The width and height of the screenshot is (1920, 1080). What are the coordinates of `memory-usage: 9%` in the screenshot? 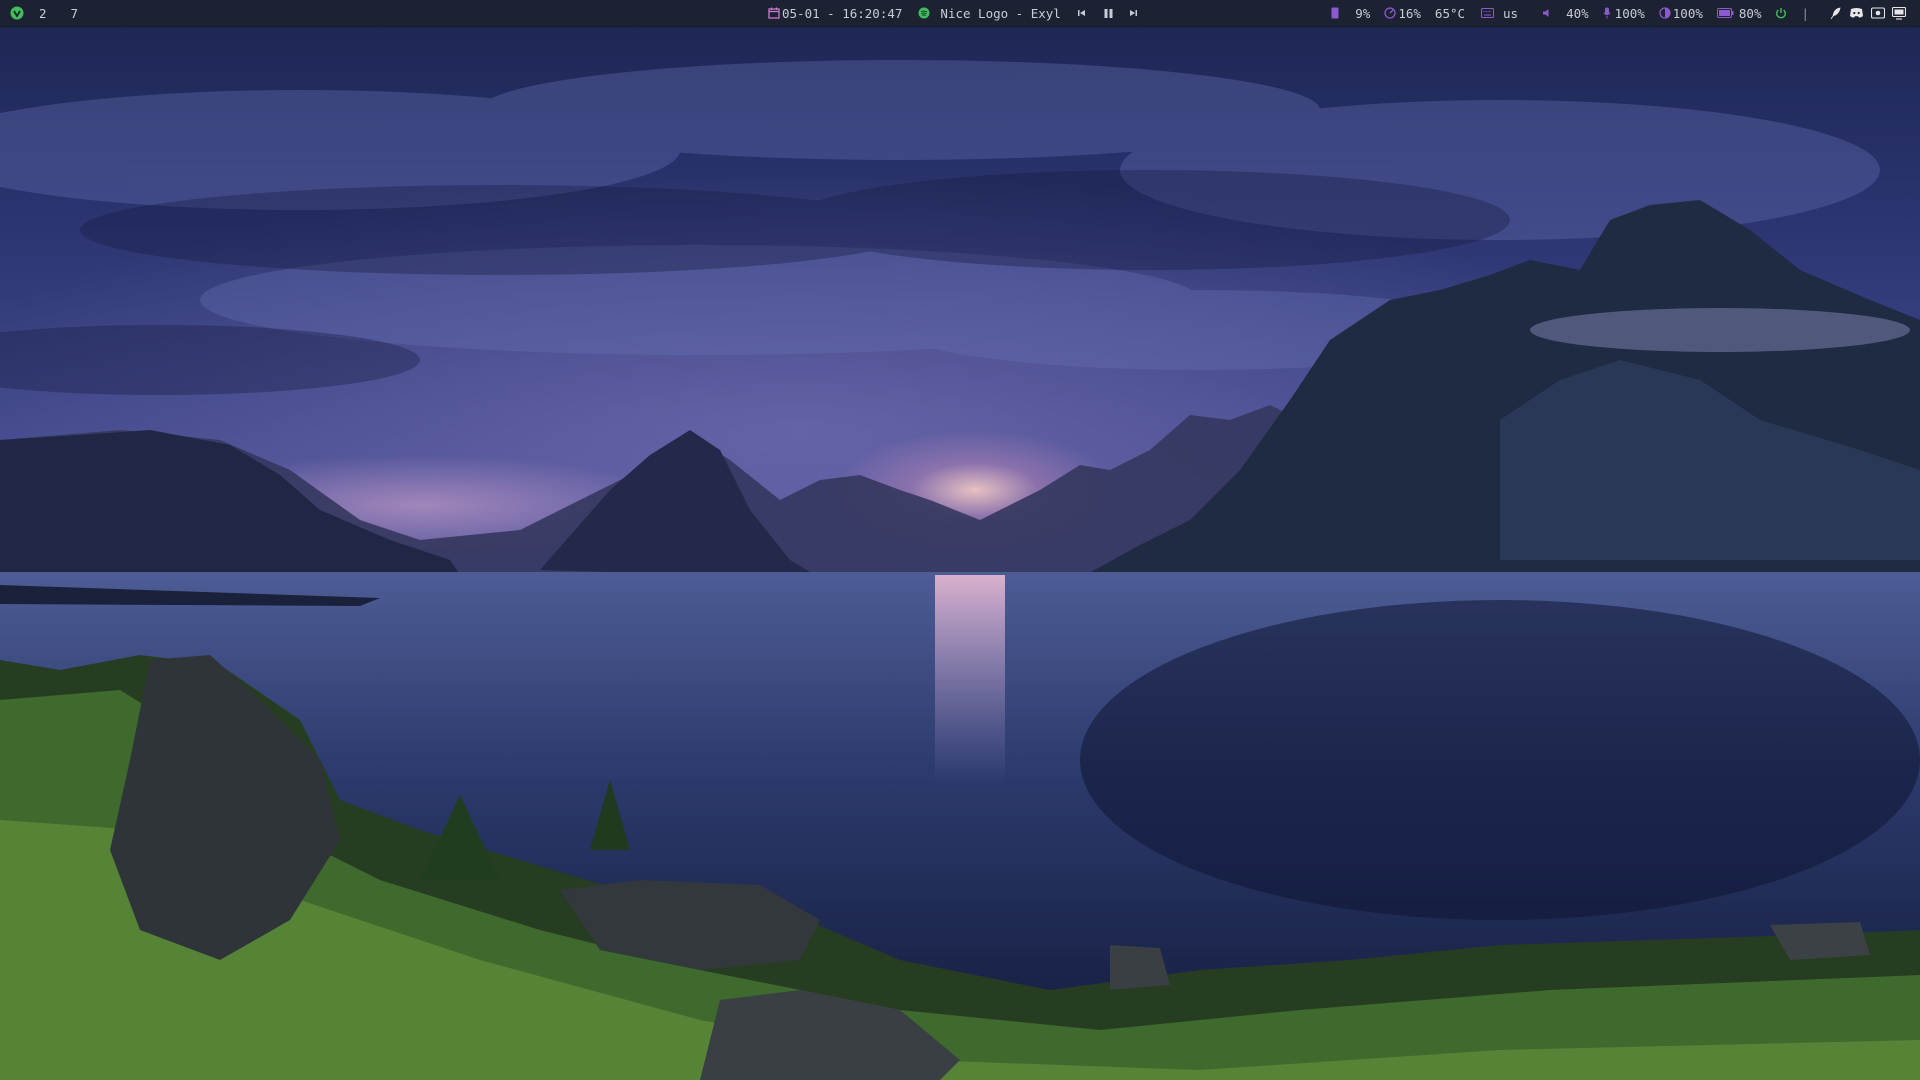 It's located at (1363, 13).